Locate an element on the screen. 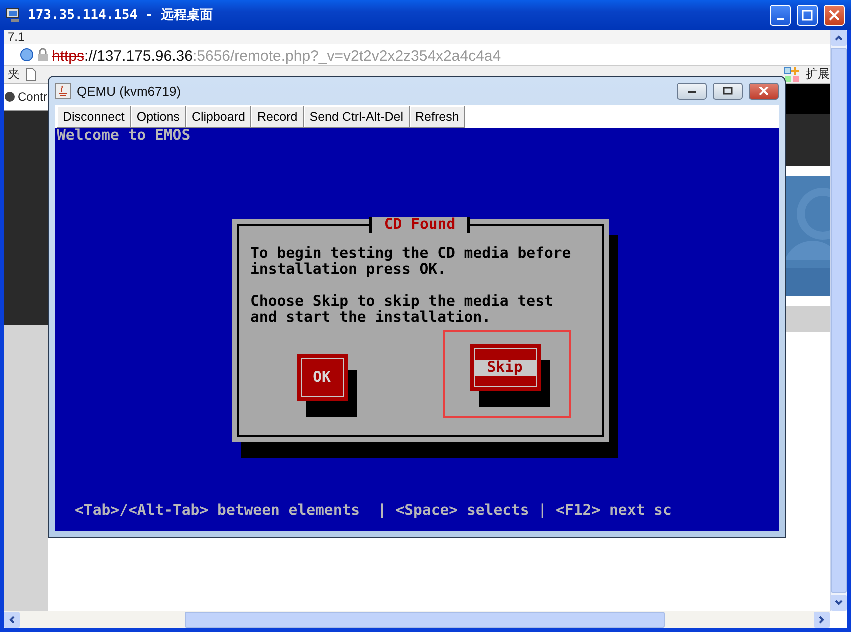 The height and width of the screenshot is (632, 851). dialog-message: To begin testing the CD media before installation press OK. is located at coordinates (411, 262).